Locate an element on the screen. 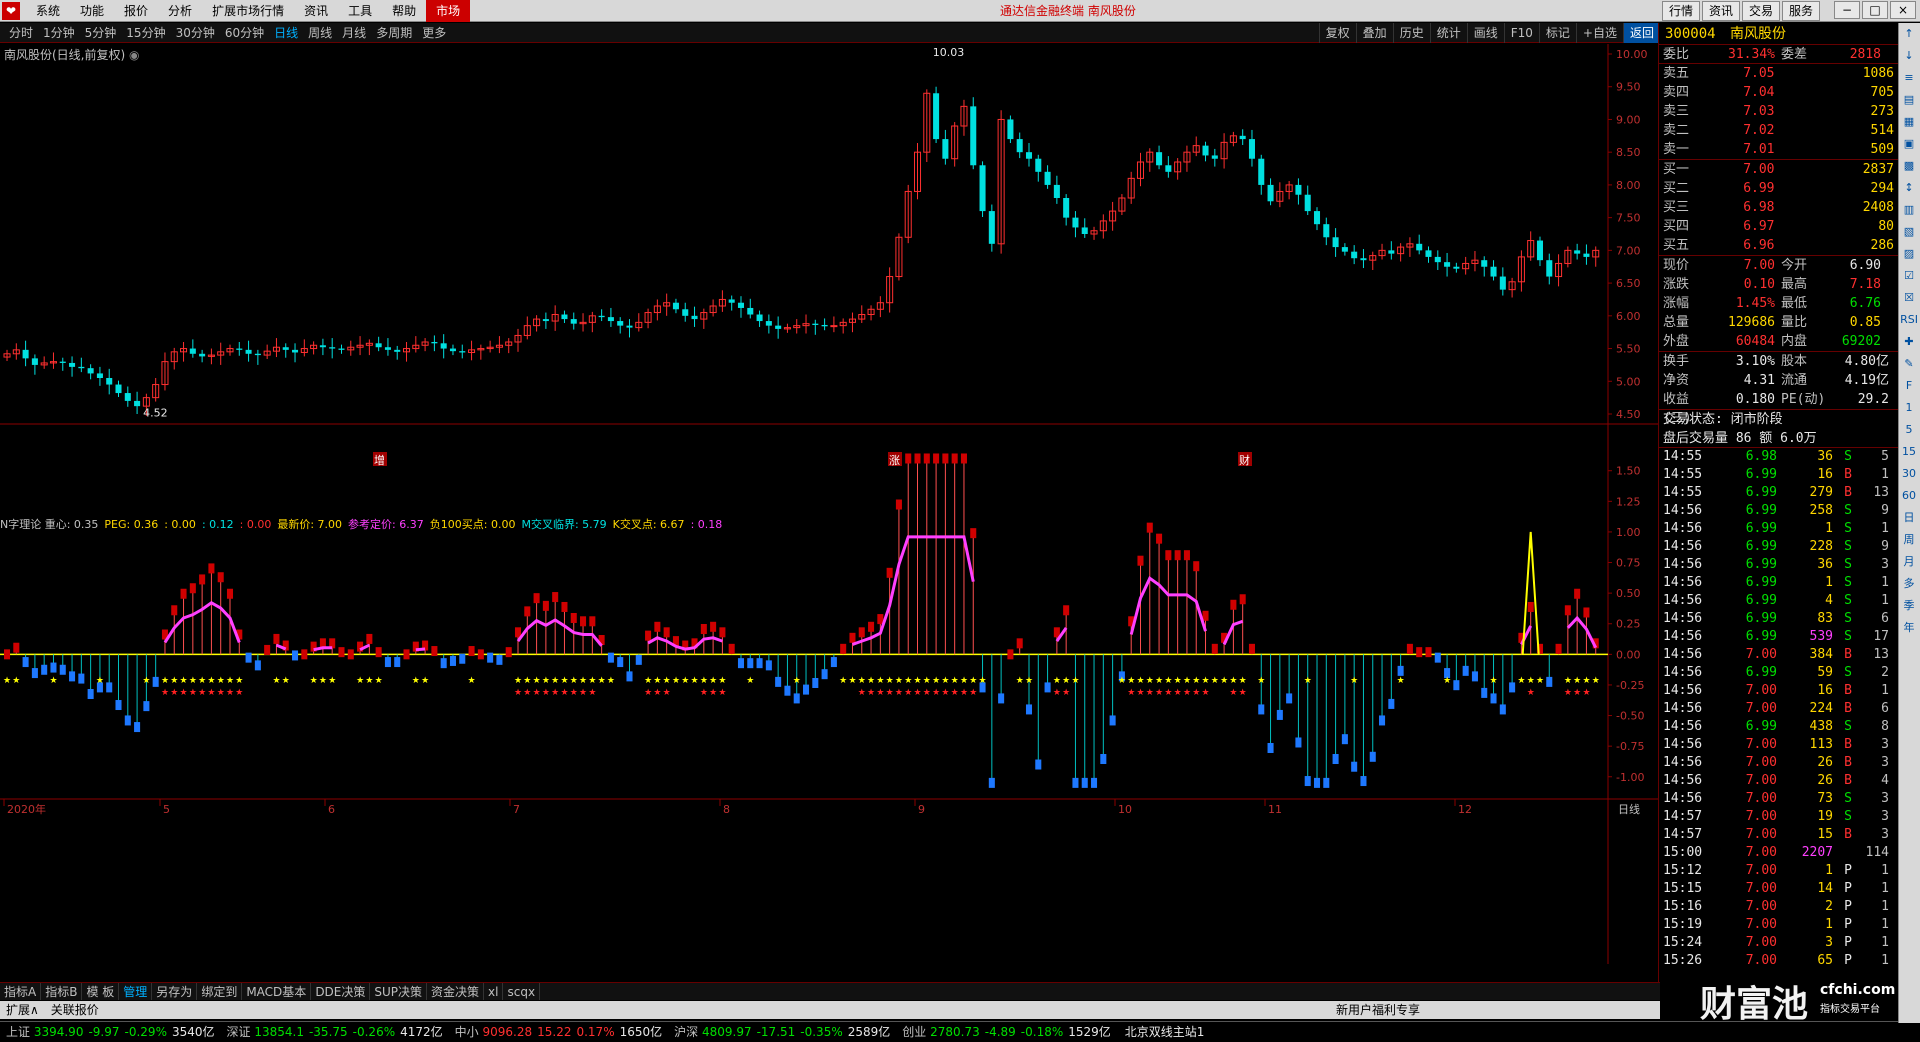 This screenshot has height=1042, width=1920. tool-strip-button: 多 is located at coordinates (1909, 584).